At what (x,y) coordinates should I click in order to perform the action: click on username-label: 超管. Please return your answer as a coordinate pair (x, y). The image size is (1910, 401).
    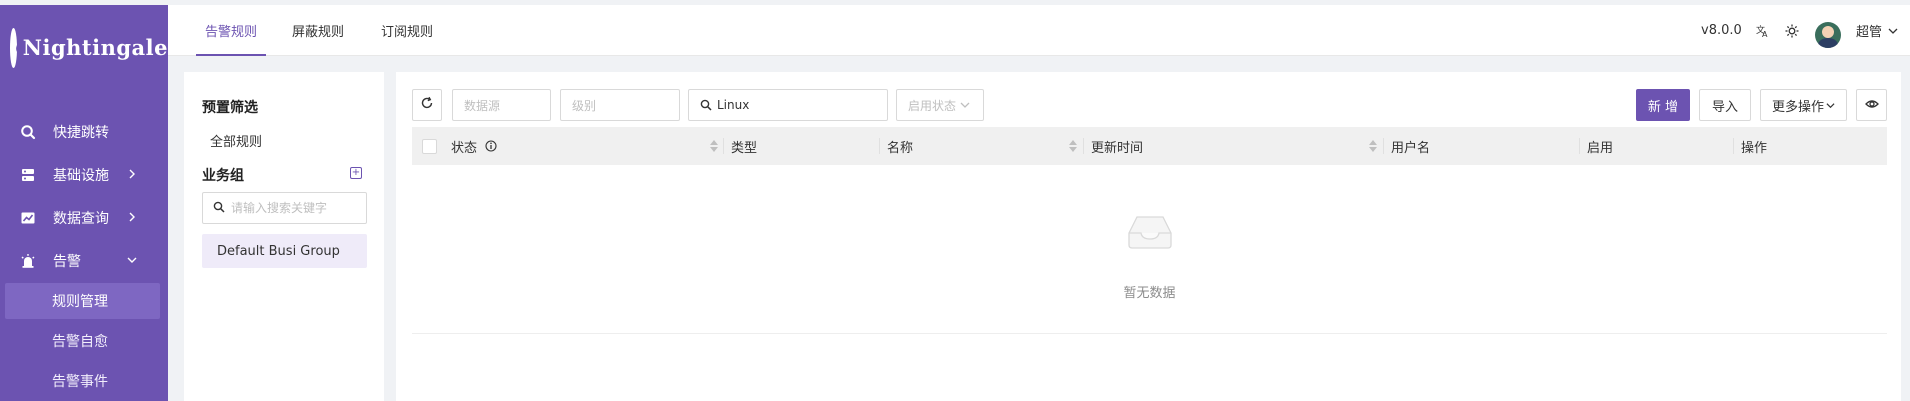
    Looking at the image, I should click on (1869, 30).